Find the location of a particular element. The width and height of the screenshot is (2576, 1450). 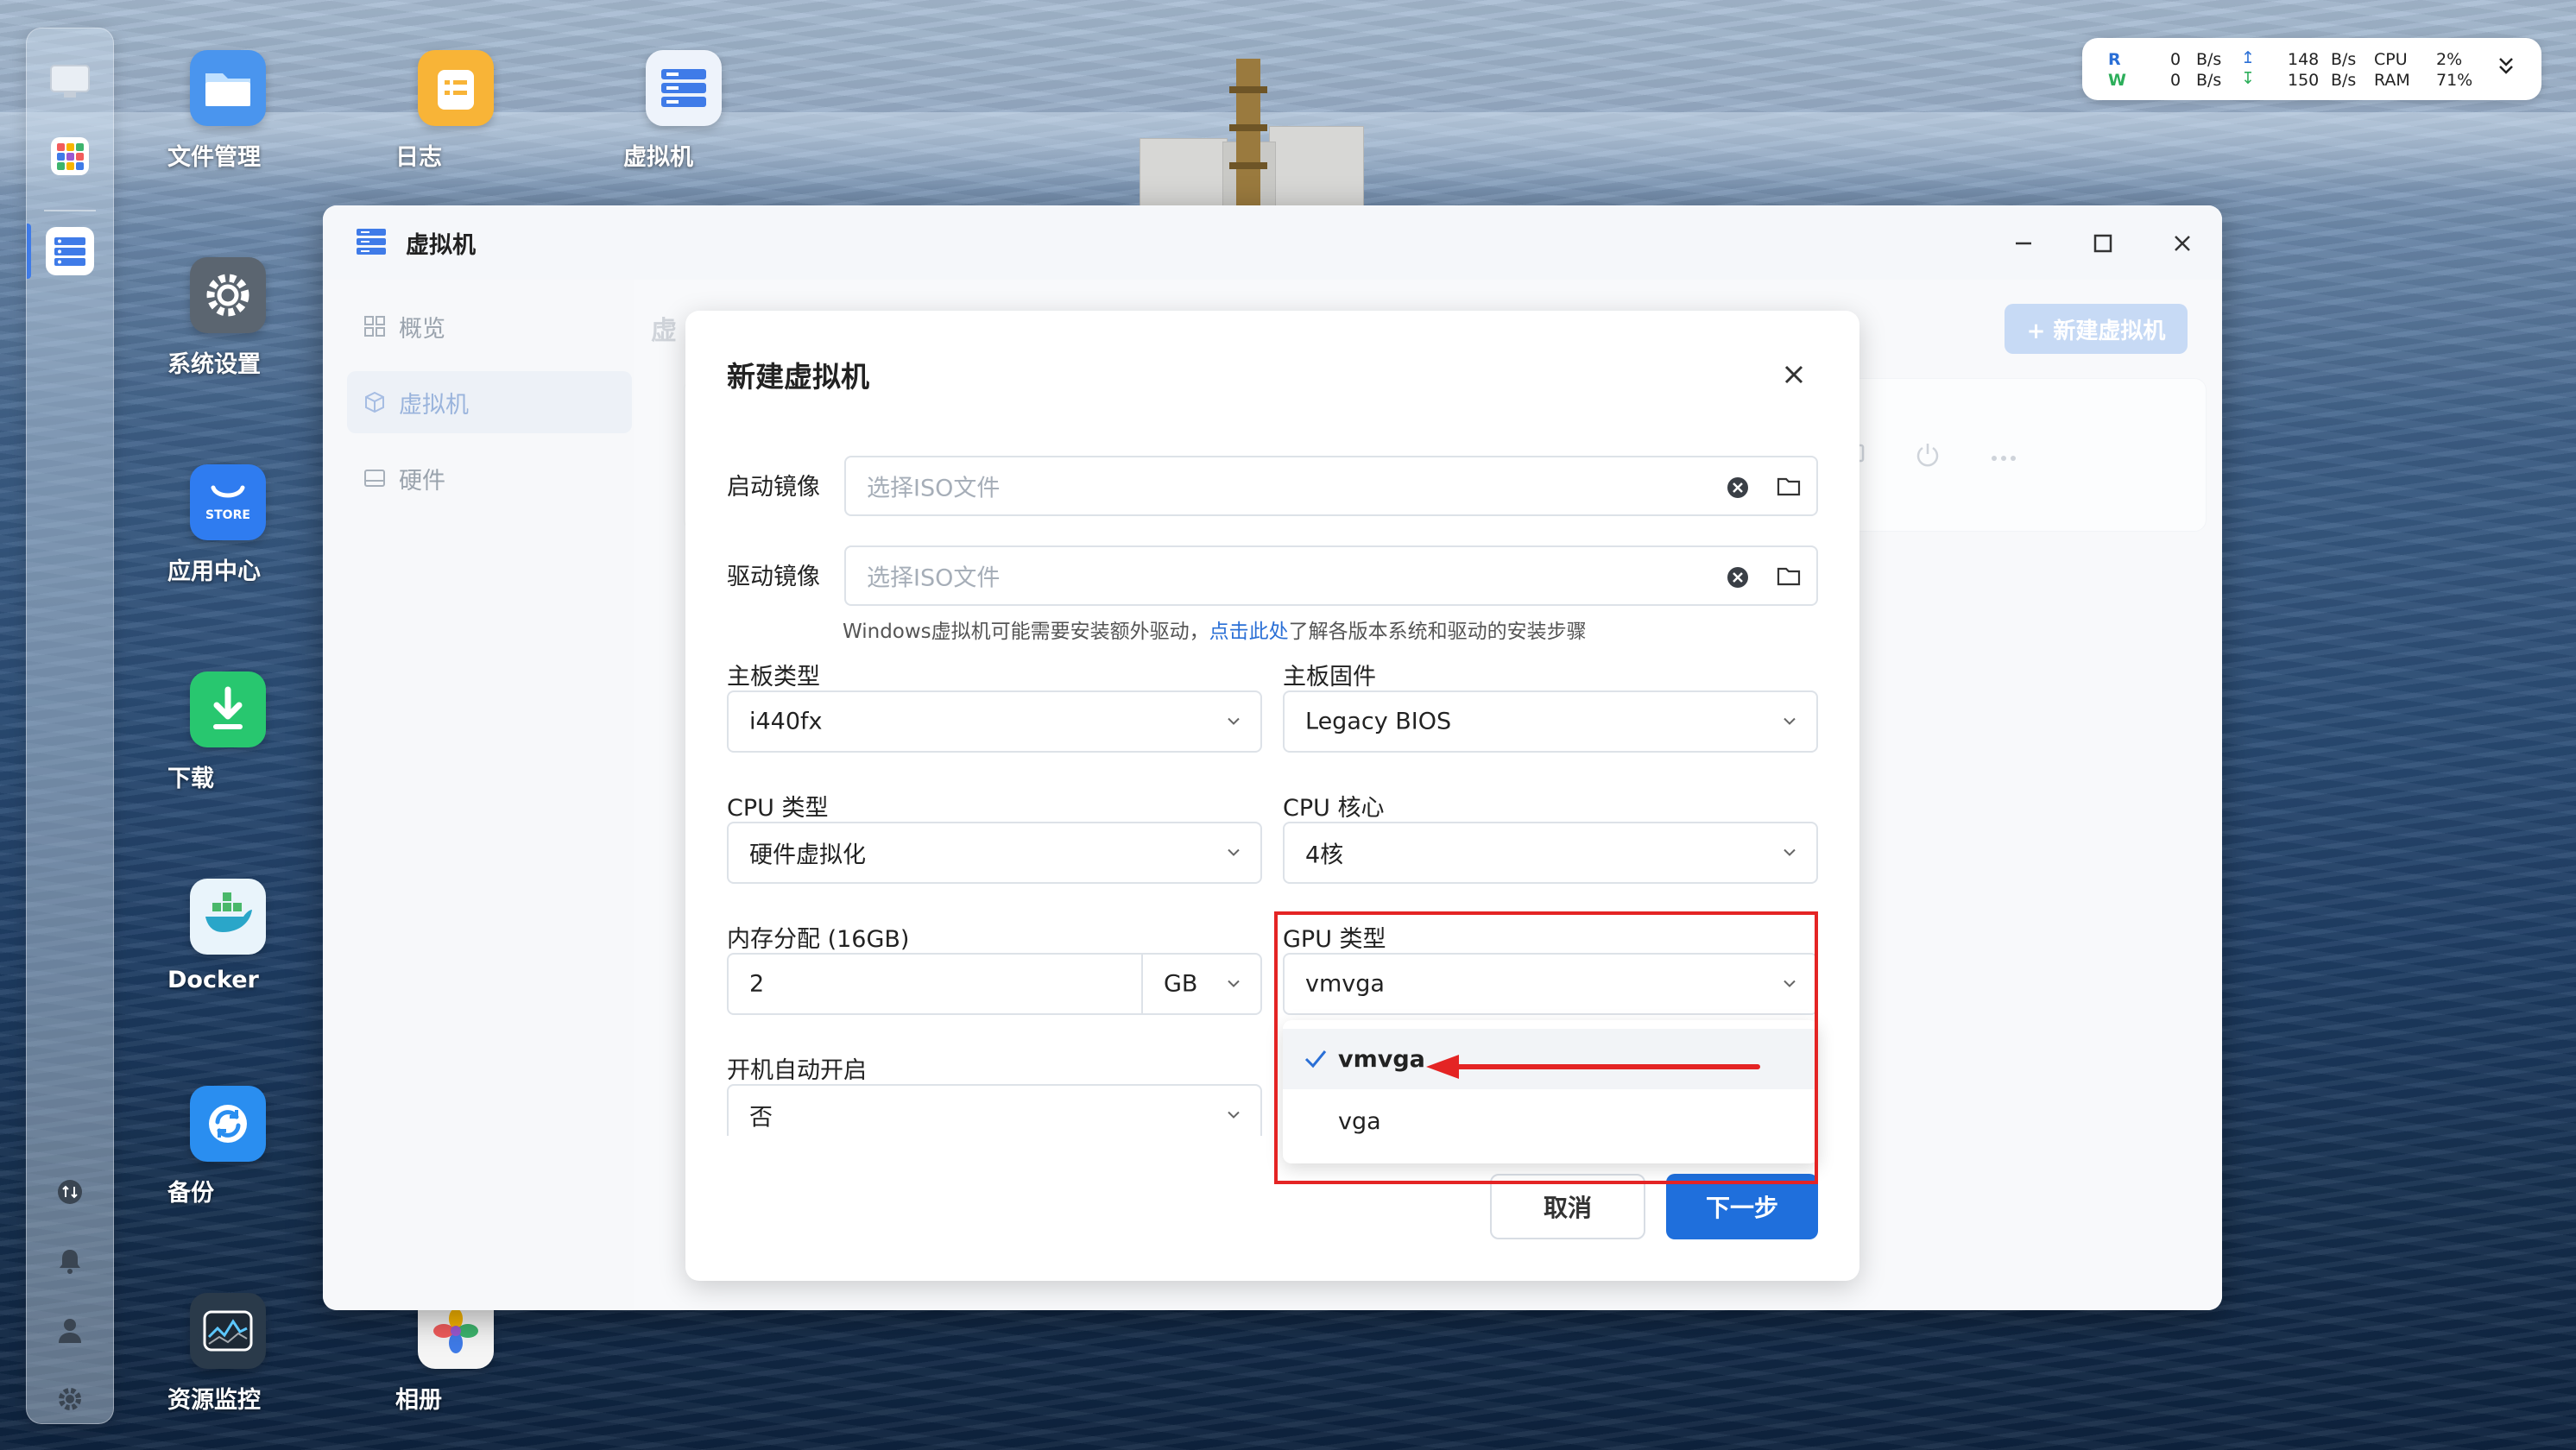

memory-unit-select: GB is located at coordinates (1201, 984).